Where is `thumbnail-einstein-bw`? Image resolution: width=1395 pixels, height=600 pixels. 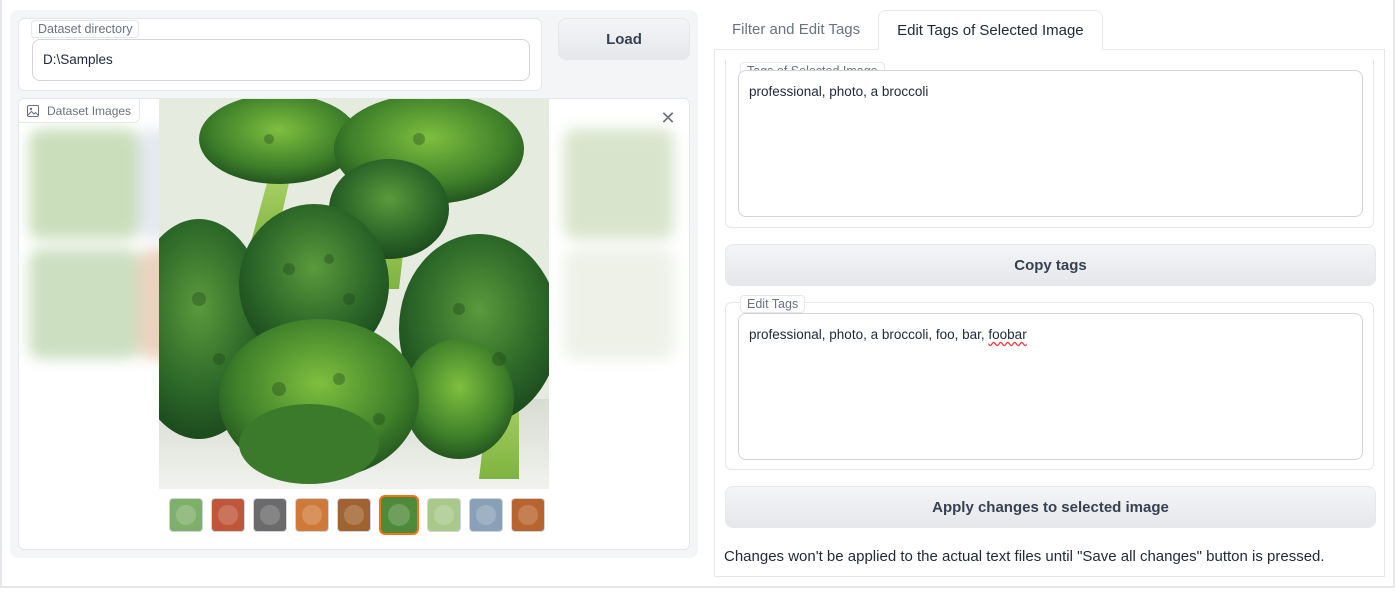
thumbnail-einstein-bw is located at coordinates (270, 515).